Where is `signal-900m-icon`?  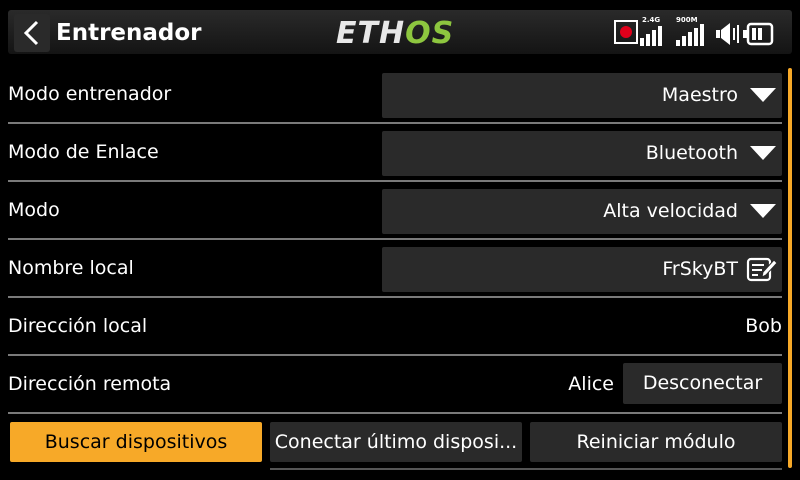
signal-900m-icon is located at coordinates (690, 35).